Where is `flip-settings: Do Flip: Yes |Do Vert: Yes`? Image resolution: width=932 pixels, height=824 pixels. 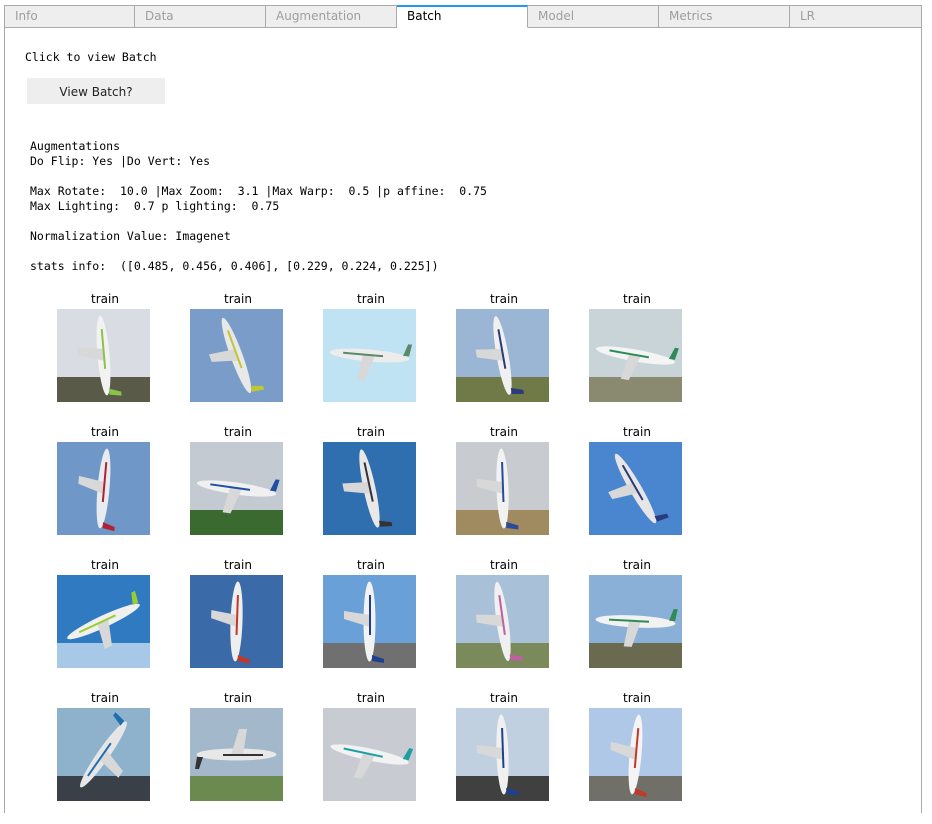 flip-settings: Do Flip: Yes |Do Vert: Yes is located at coordinates (120, 161).